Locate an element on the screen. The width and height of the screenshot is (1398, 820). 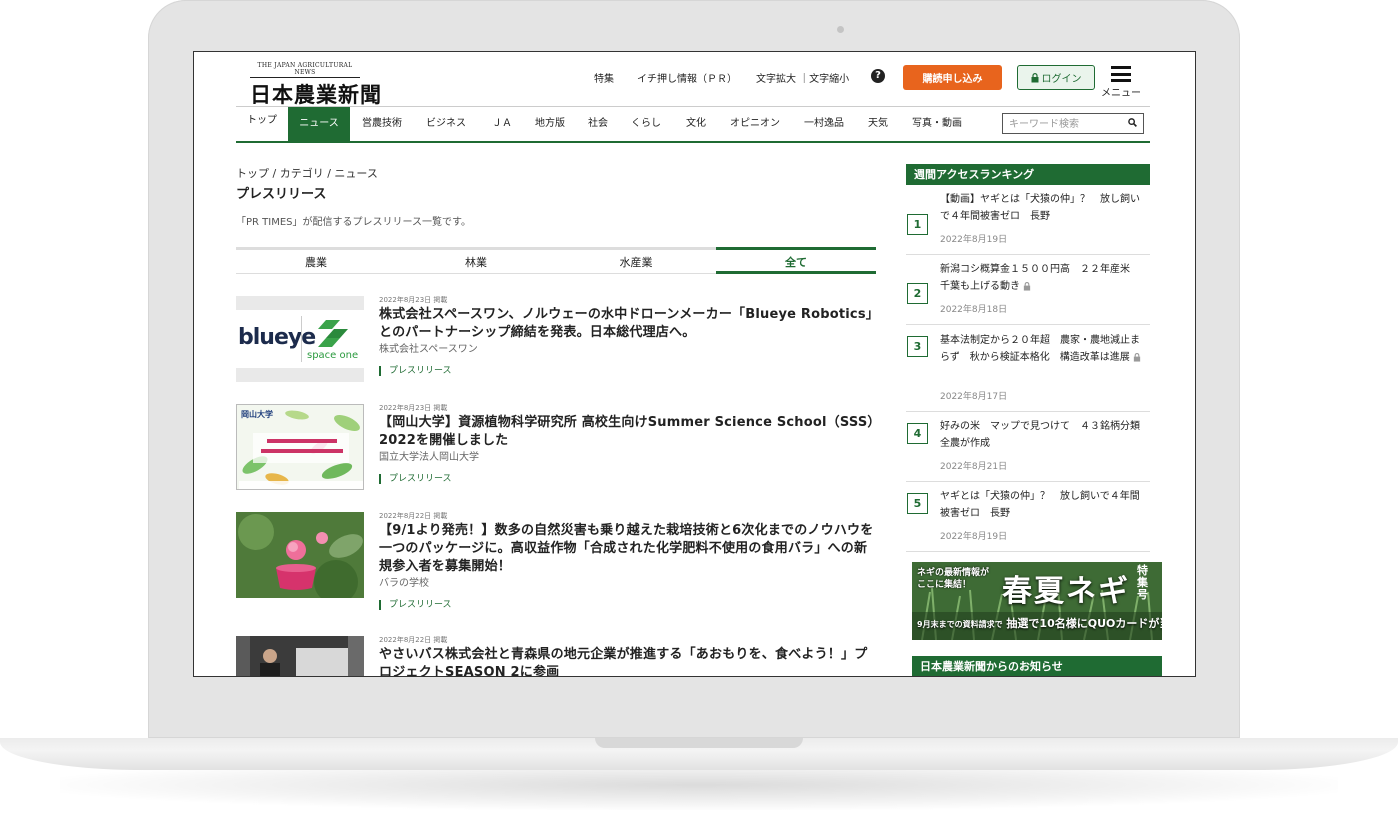
spaceone-logo-icon is located at coordinates (333, 333).